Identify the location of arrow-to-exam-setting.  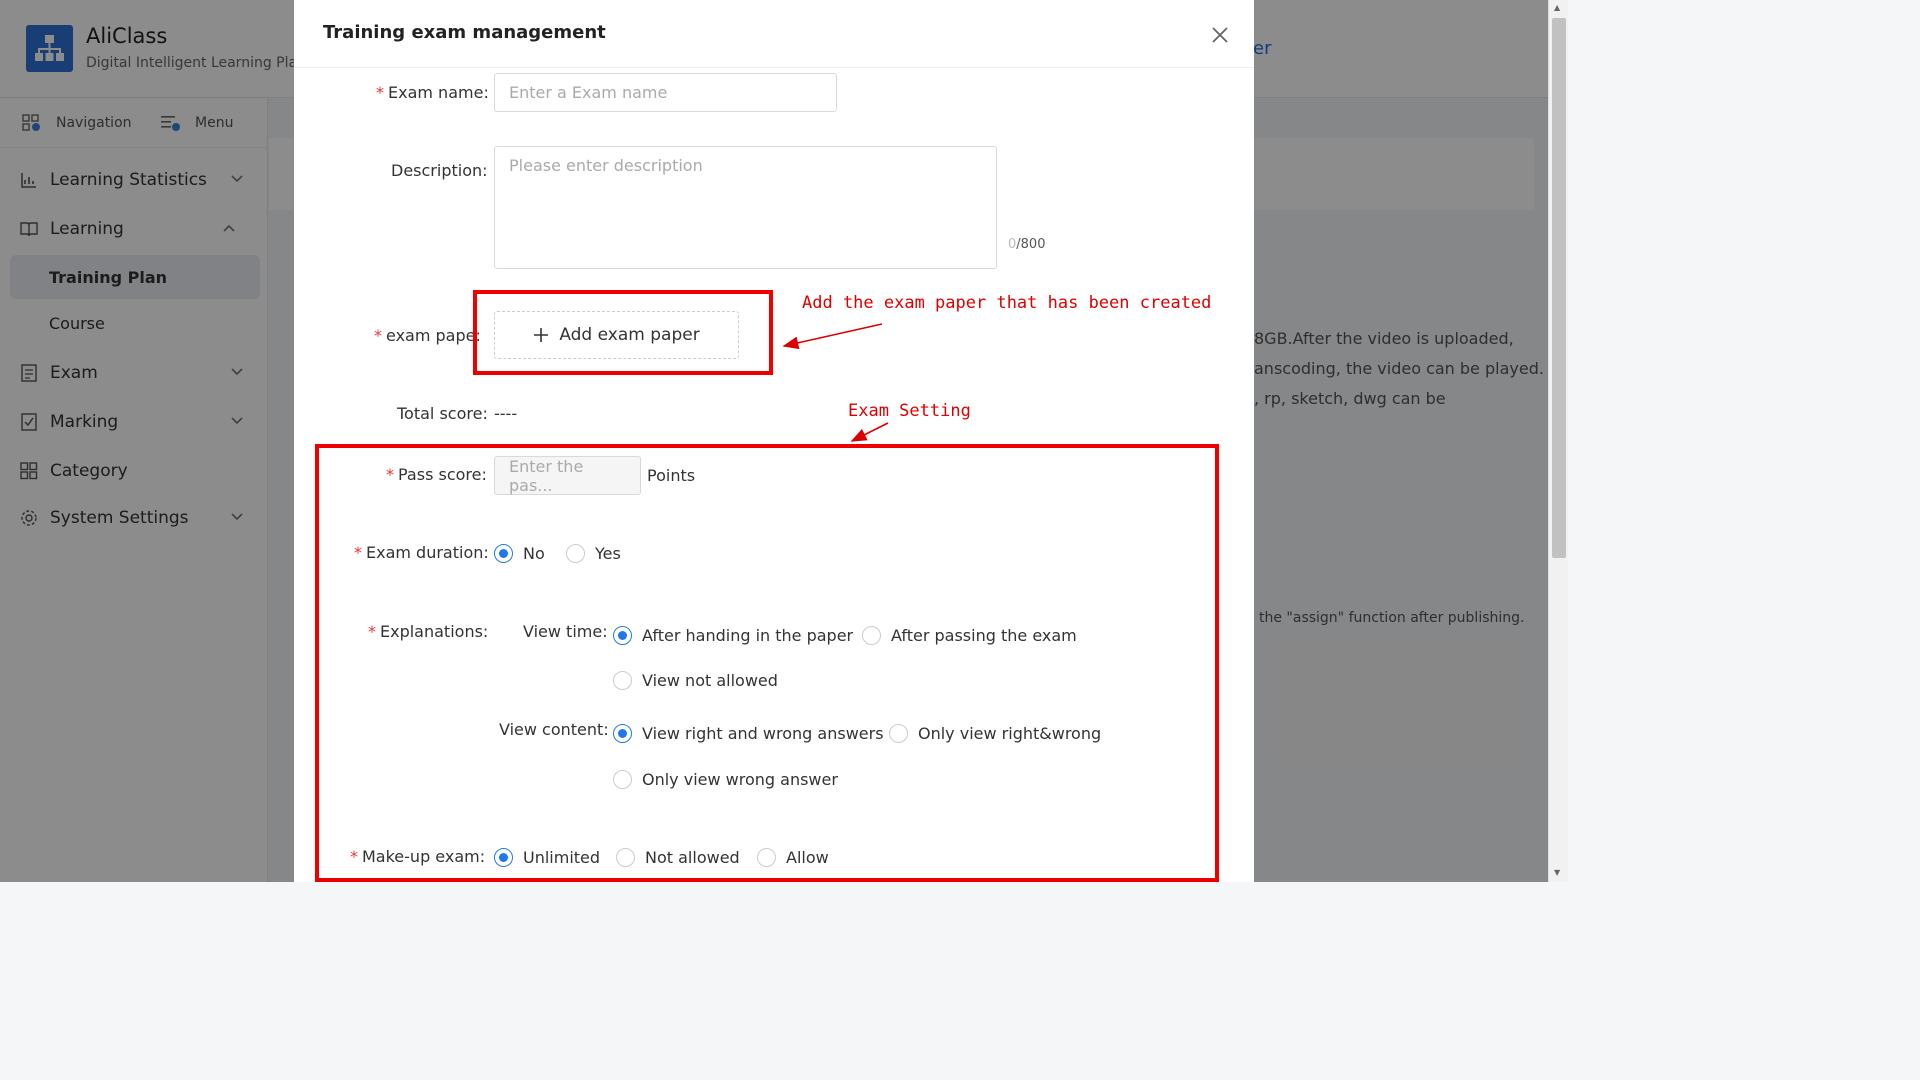
(869, 432).